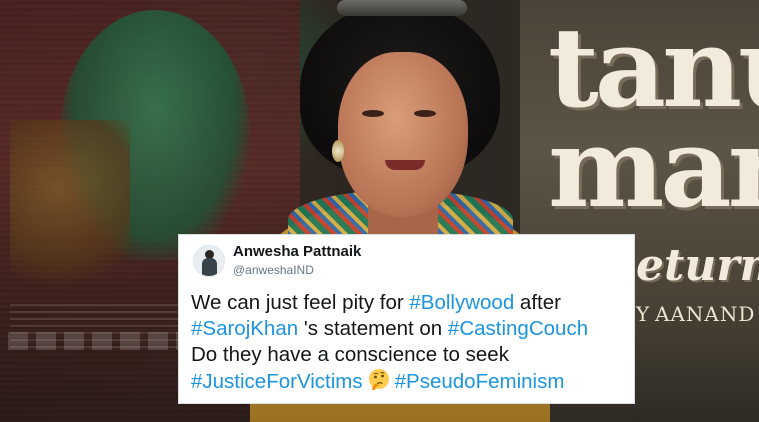  Describe the element at coordinates (378, 379) in the screenshot. I see `thinking-face-icon` at that location.